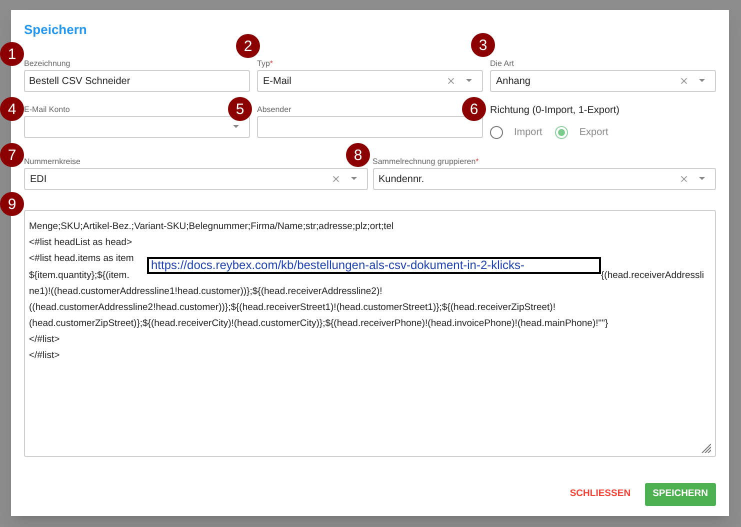 The height and width of the screenshot is (527, 741). I want to click on code-line: ((head.customerAddressline2!head.customer))};${(head.receiverStreet1)!(head.customerStreet1)};${(head.receiverZipStreet)!, so click(292, 308).